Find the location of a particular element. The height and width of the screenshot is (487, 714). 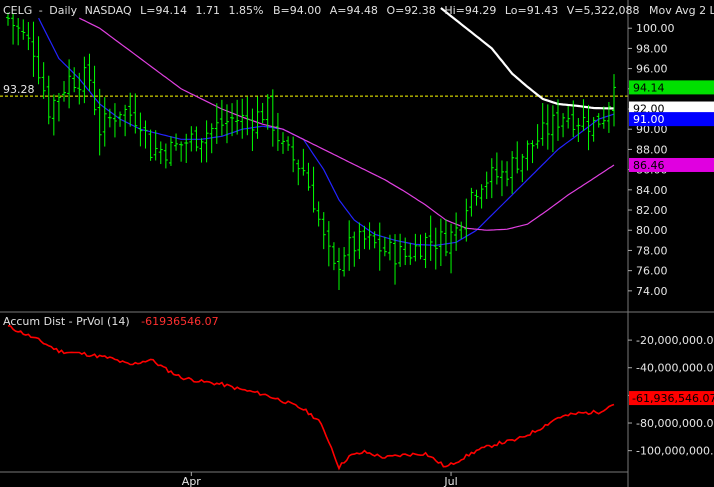

price-tick-label: 74.00 is located at coordinates (652, 291).